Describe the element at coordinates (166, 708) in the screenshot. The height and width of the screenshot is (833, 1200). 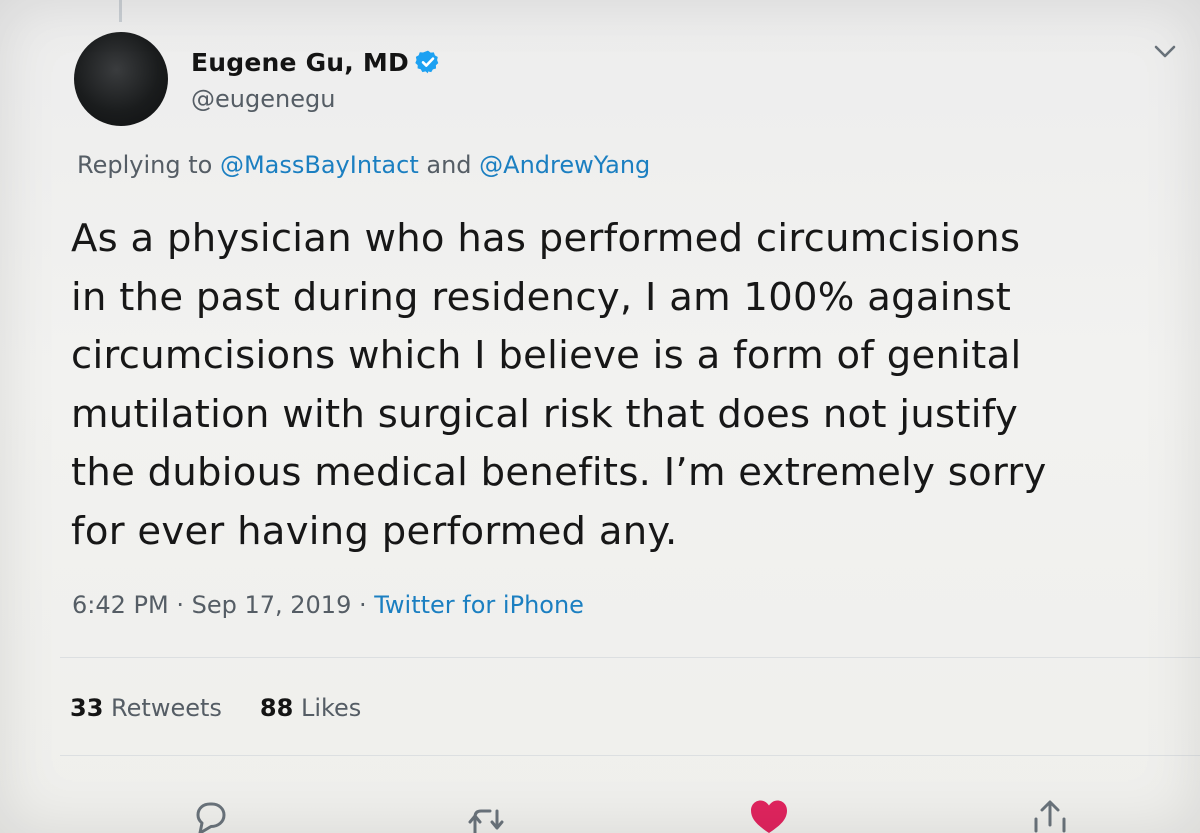
I see `retweets-label: Retweets` at that location.